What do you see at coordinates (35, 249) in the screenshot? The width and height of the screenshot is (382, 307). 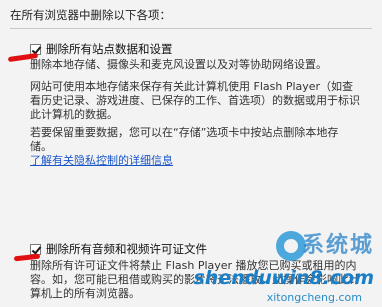 I see `license-checkbox` at bounding box center [35, 249].